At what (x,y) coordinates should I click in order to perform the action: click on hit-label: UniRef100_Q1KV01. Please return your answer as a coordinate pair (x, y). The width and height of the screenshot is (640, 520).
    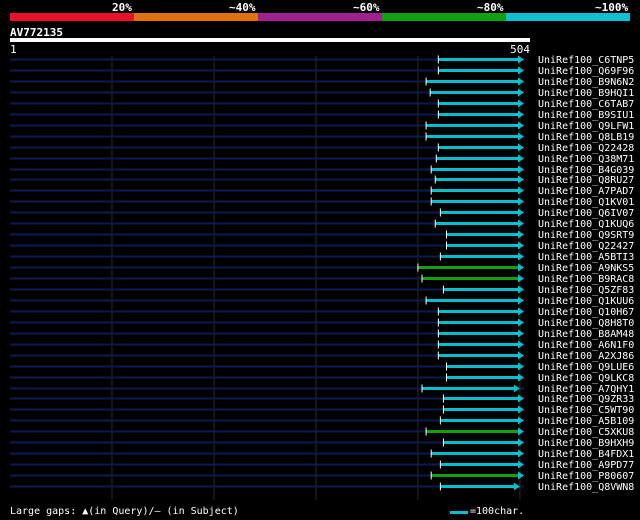
    Looking at the image, I should click on (586, 202).